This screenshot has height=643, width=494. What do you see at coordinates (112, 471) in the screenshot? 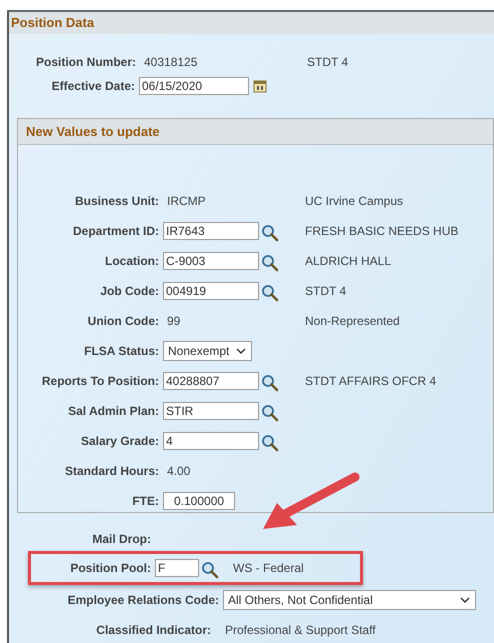
I see `field-label: Standard Hours:` at bounding box center [112, 471].